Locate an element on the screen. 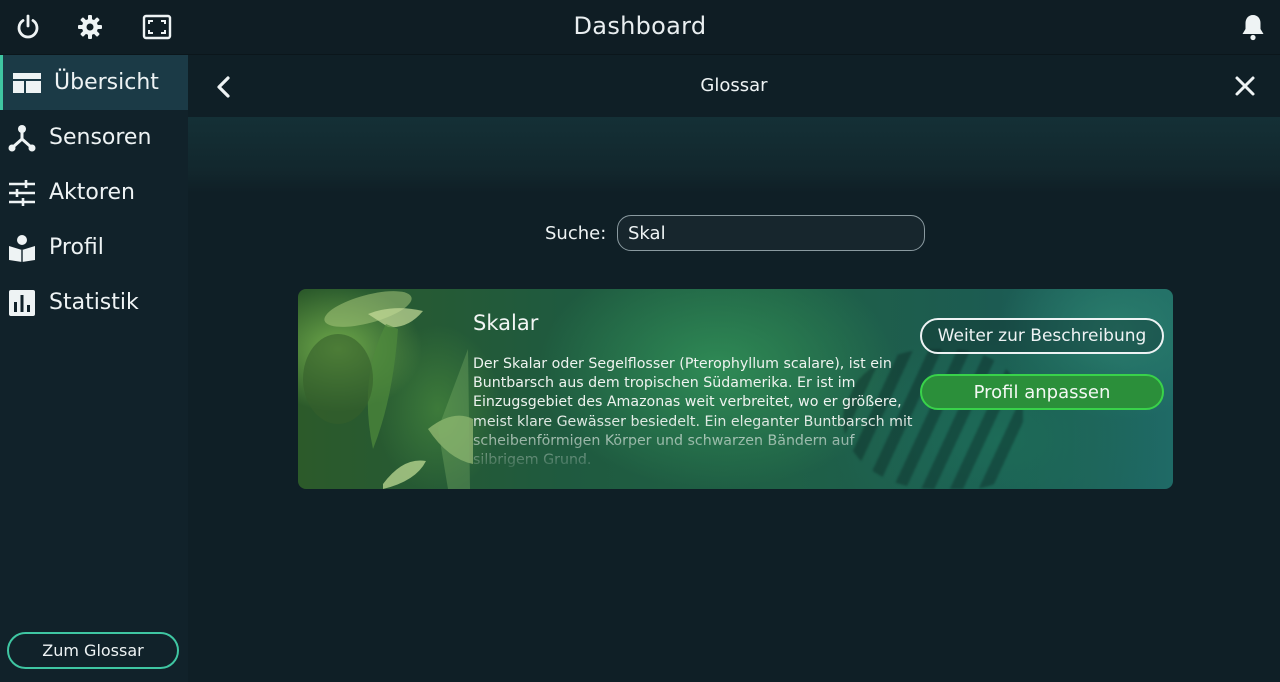  profil-anpassen-button: Profil anpassen is located at coordinates (1042, 392).